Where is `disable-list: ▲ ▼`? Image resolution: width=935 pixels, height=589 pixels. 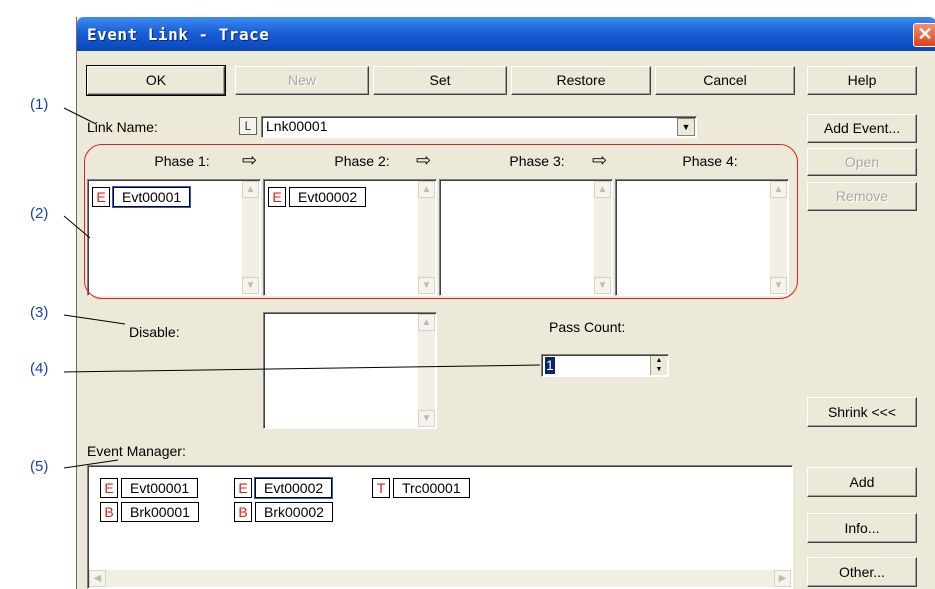 disable-list: ▲ ▼ is located at coordinates (350, 370).